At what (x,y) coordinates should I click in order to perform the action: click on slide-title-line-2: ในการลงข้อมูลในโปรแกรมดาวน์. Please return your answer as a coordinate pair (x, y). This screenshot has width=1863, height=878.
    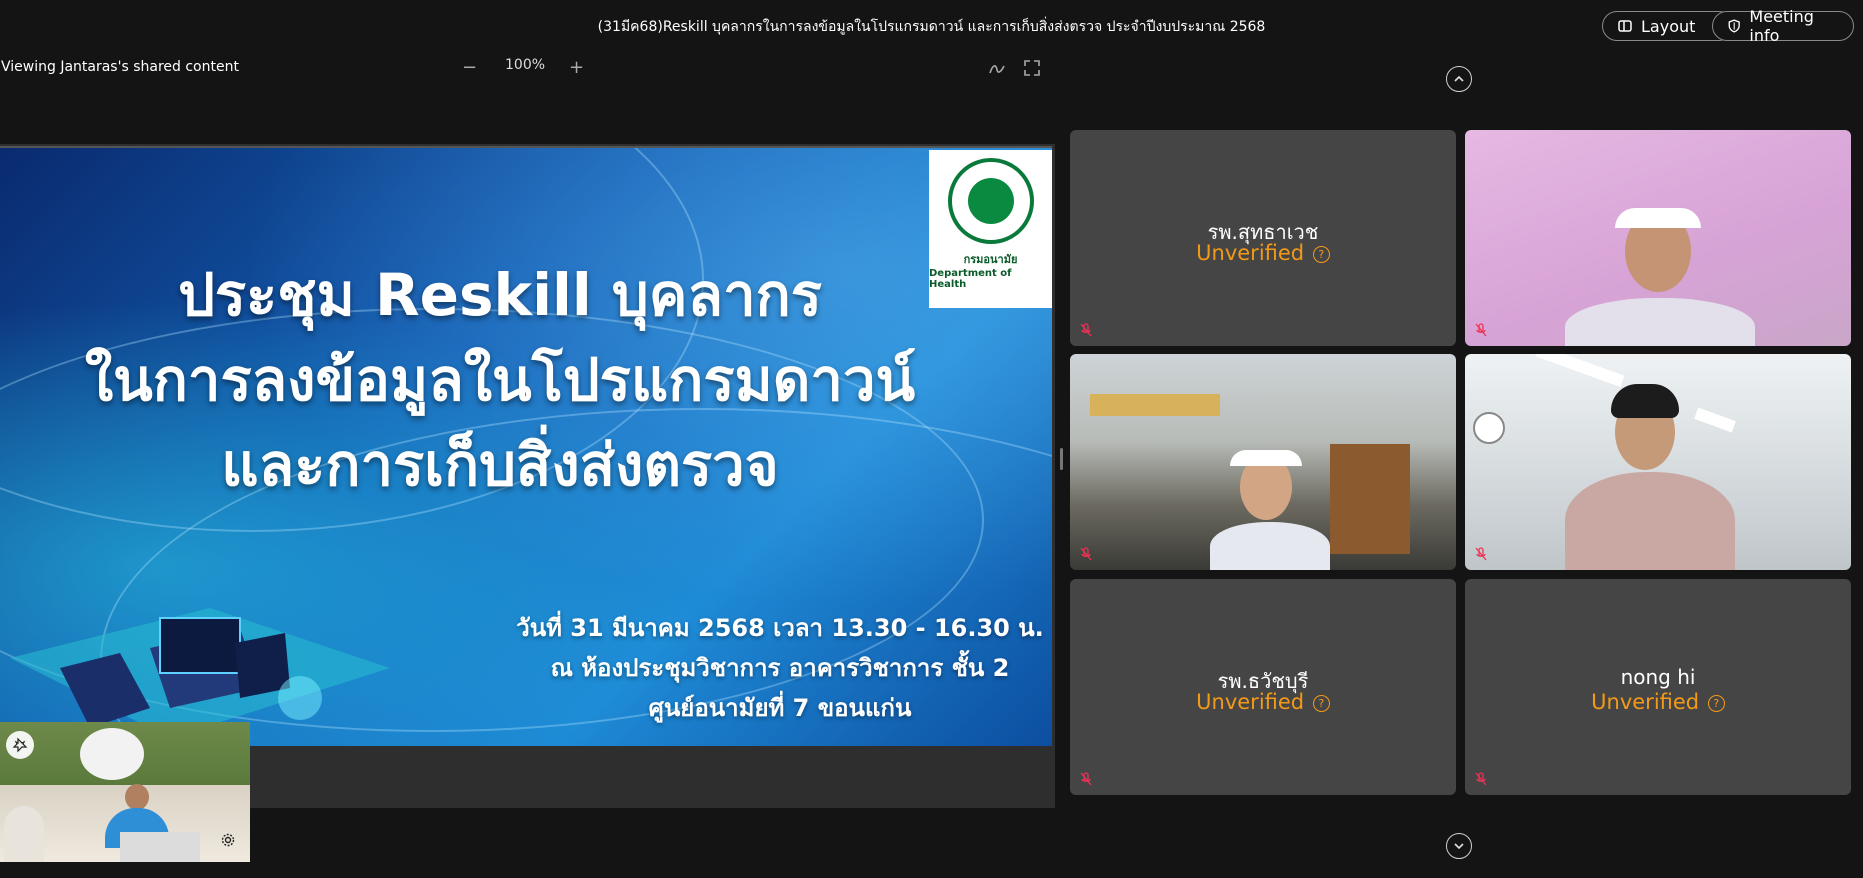
    Looking at the image, I should click on (500, 380).